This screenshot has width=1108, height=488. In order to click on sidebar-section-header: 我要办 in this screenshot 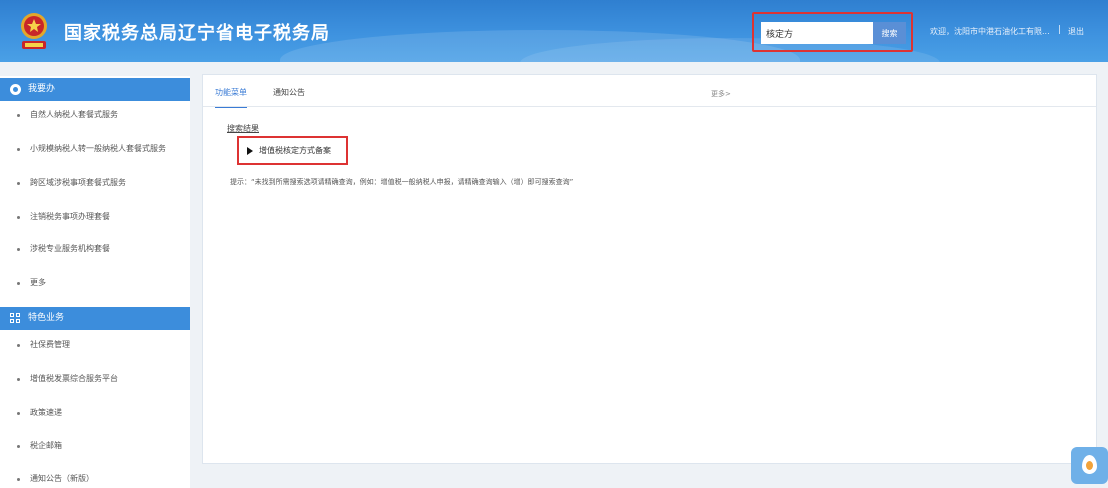, I will do `click(95, 89)`.